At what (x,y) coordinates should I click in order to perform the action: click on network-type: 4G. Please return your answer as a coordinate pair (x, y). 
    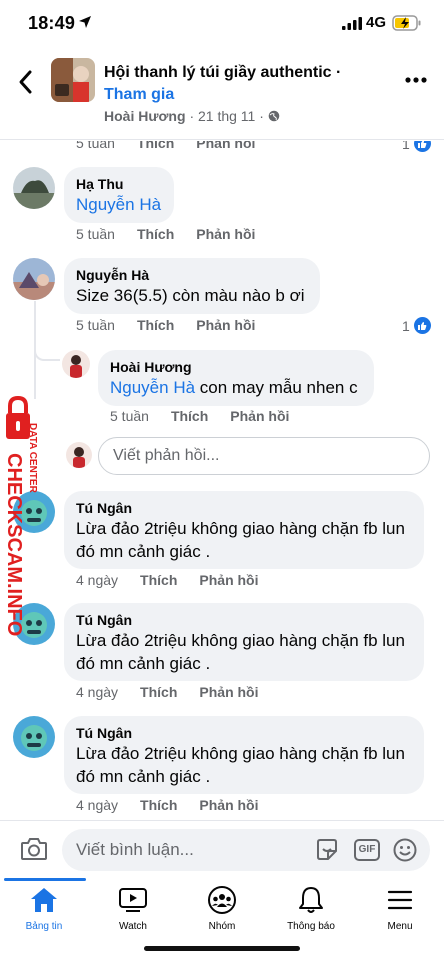
    Looking at the image, I should click on (376, 22).